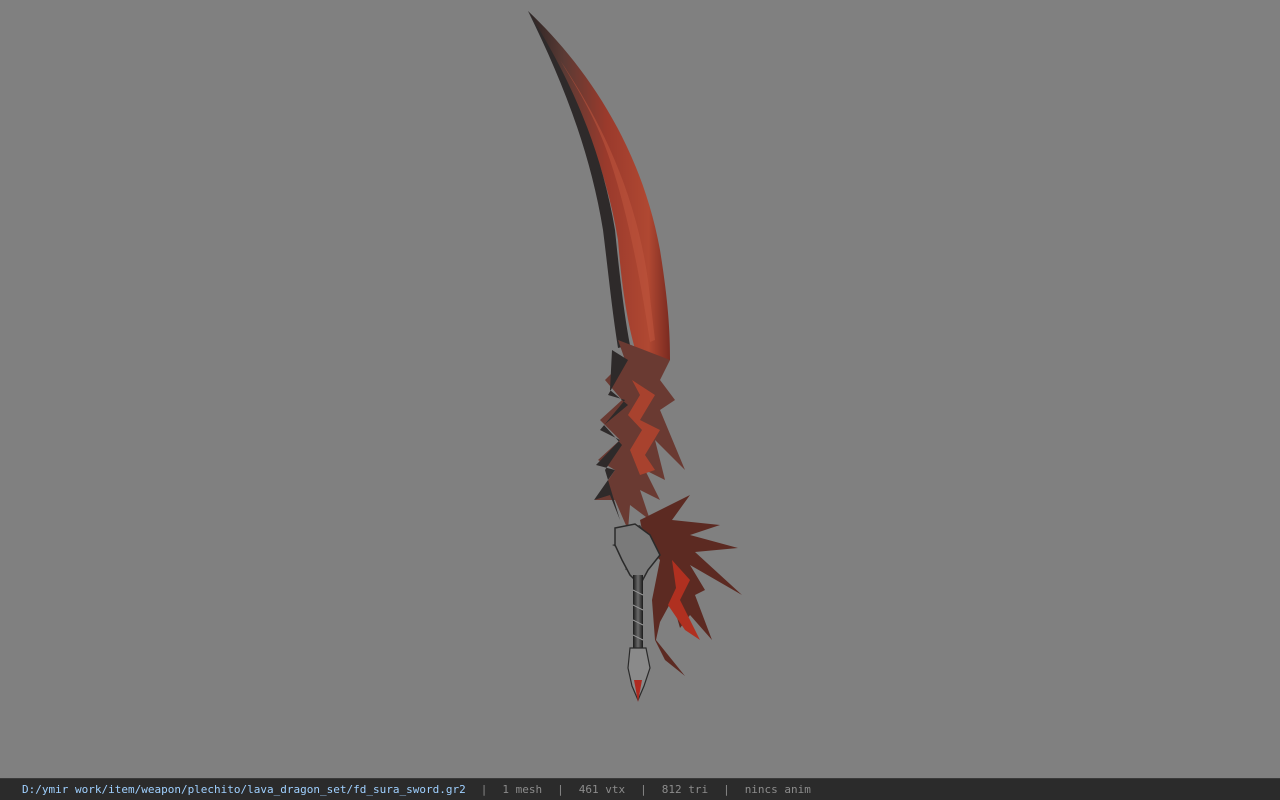 The width and height of the screenshot is (1280, 800). What do you see at coordinates (691, 585) in the screenshot?
I see `guard-spikes` at bounding box center [691, 585].